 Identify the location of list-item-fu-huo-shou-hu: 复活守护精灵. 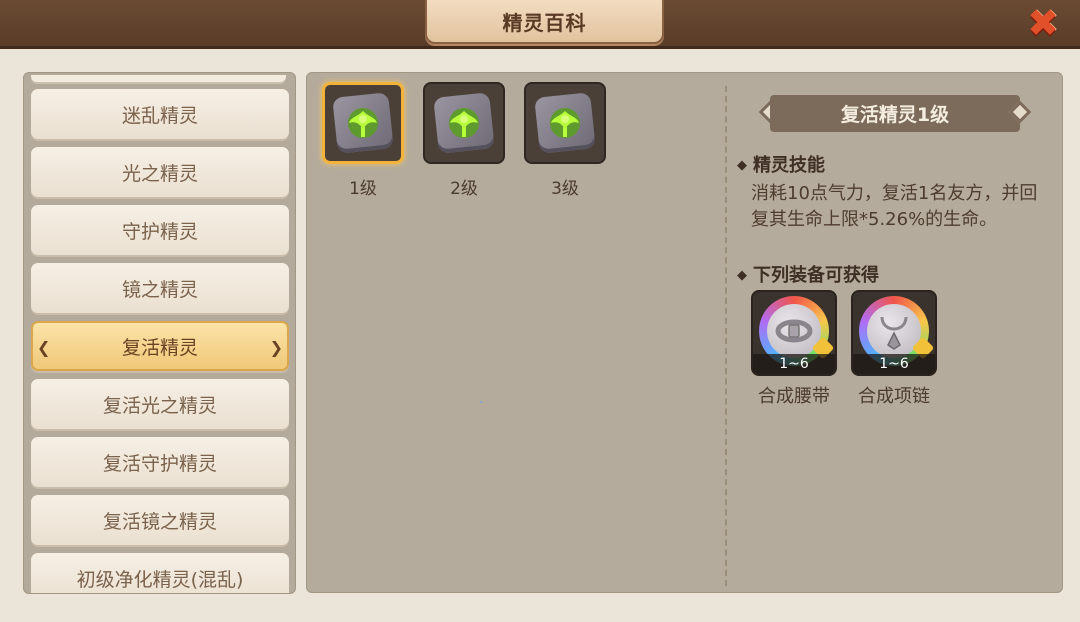
(160, 462).